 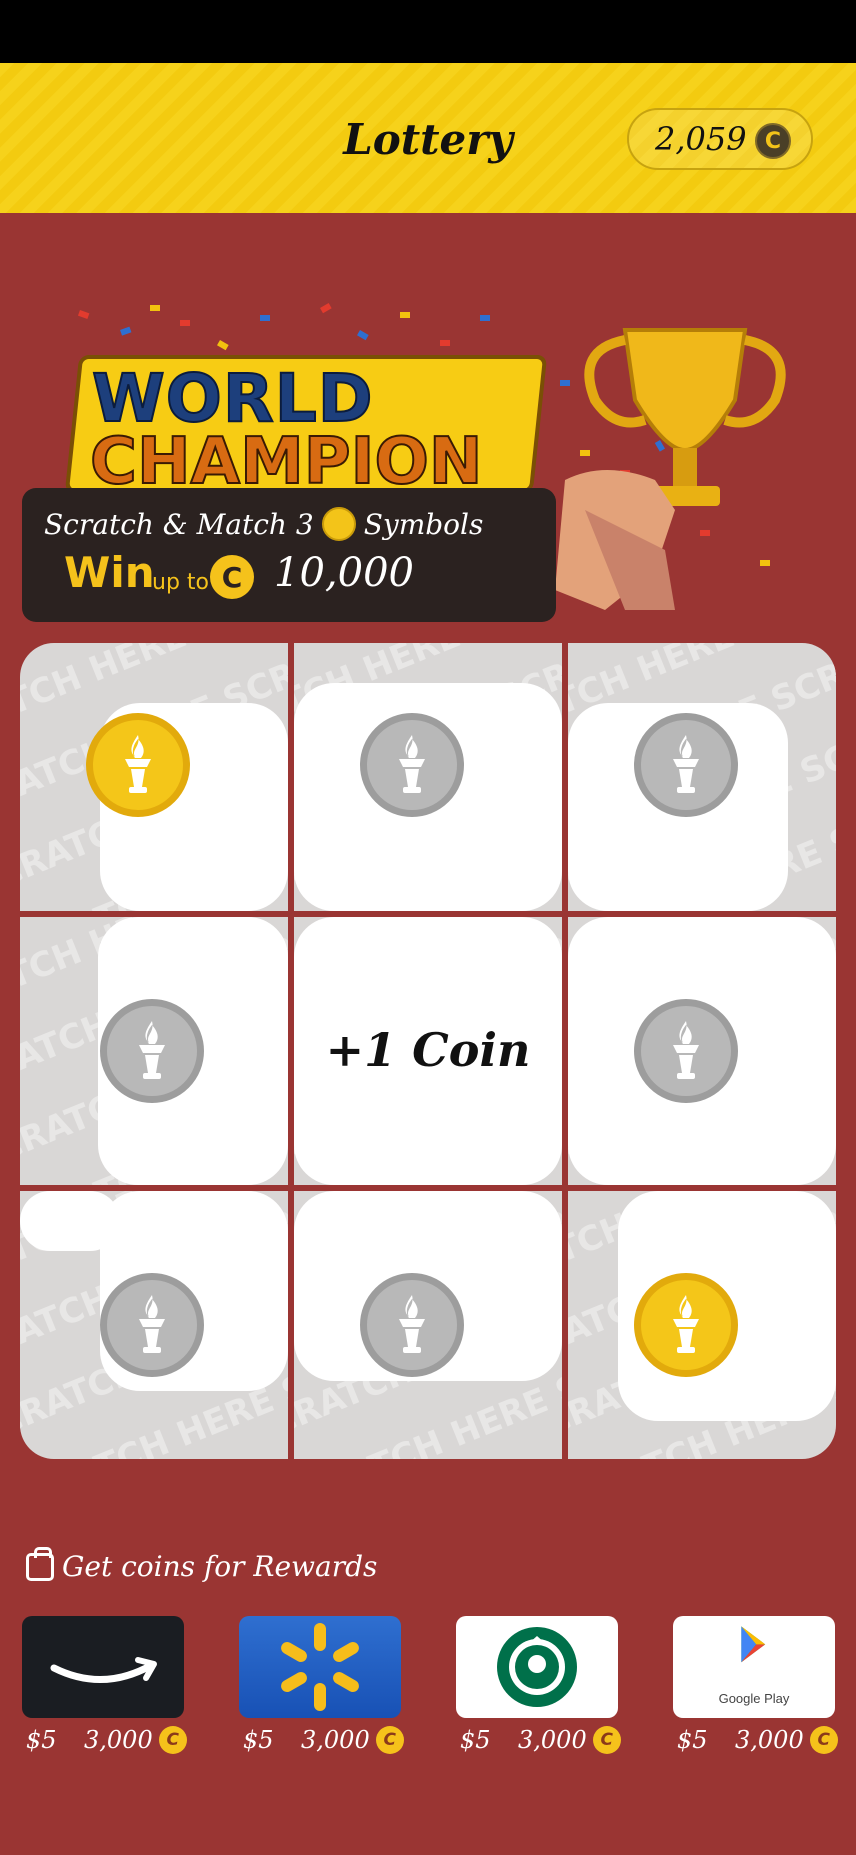 I want to click on promo-text-main: Scratch & Match 3, so click(x=179, y=524).